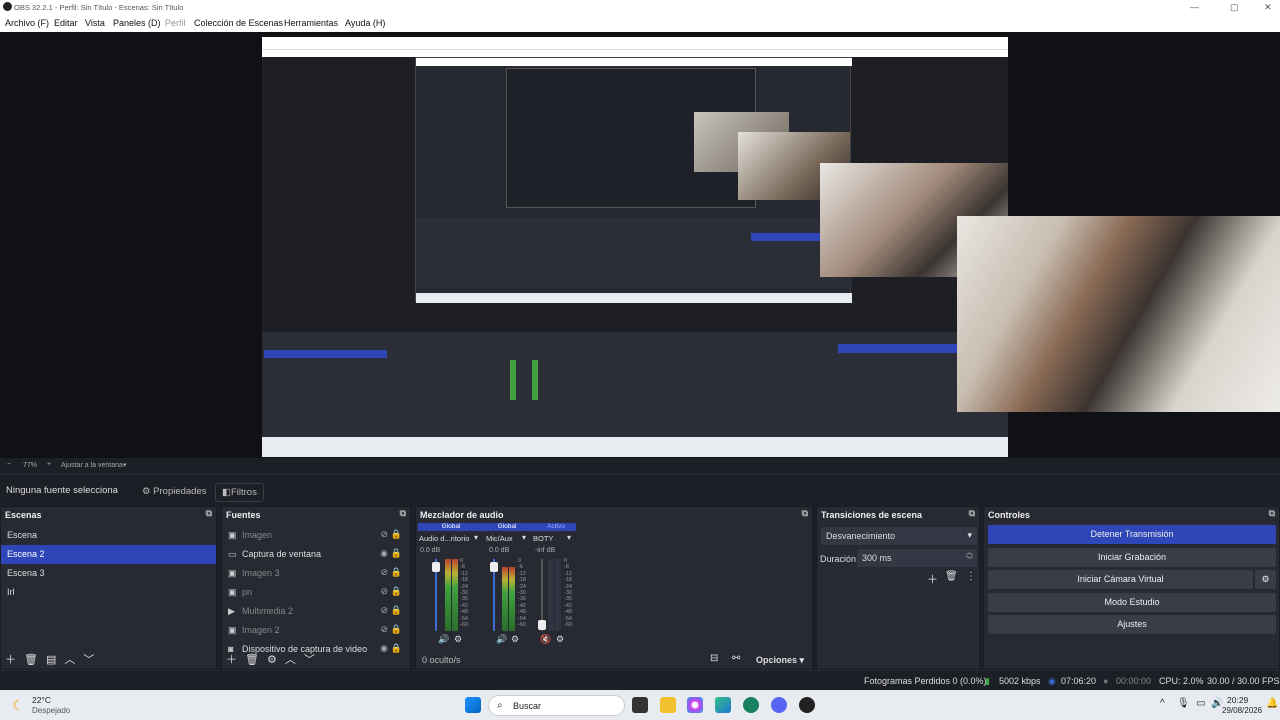 This screenshot has height=720, width=1280. I want to click on more-icon: ⋮, so click(971, 576).